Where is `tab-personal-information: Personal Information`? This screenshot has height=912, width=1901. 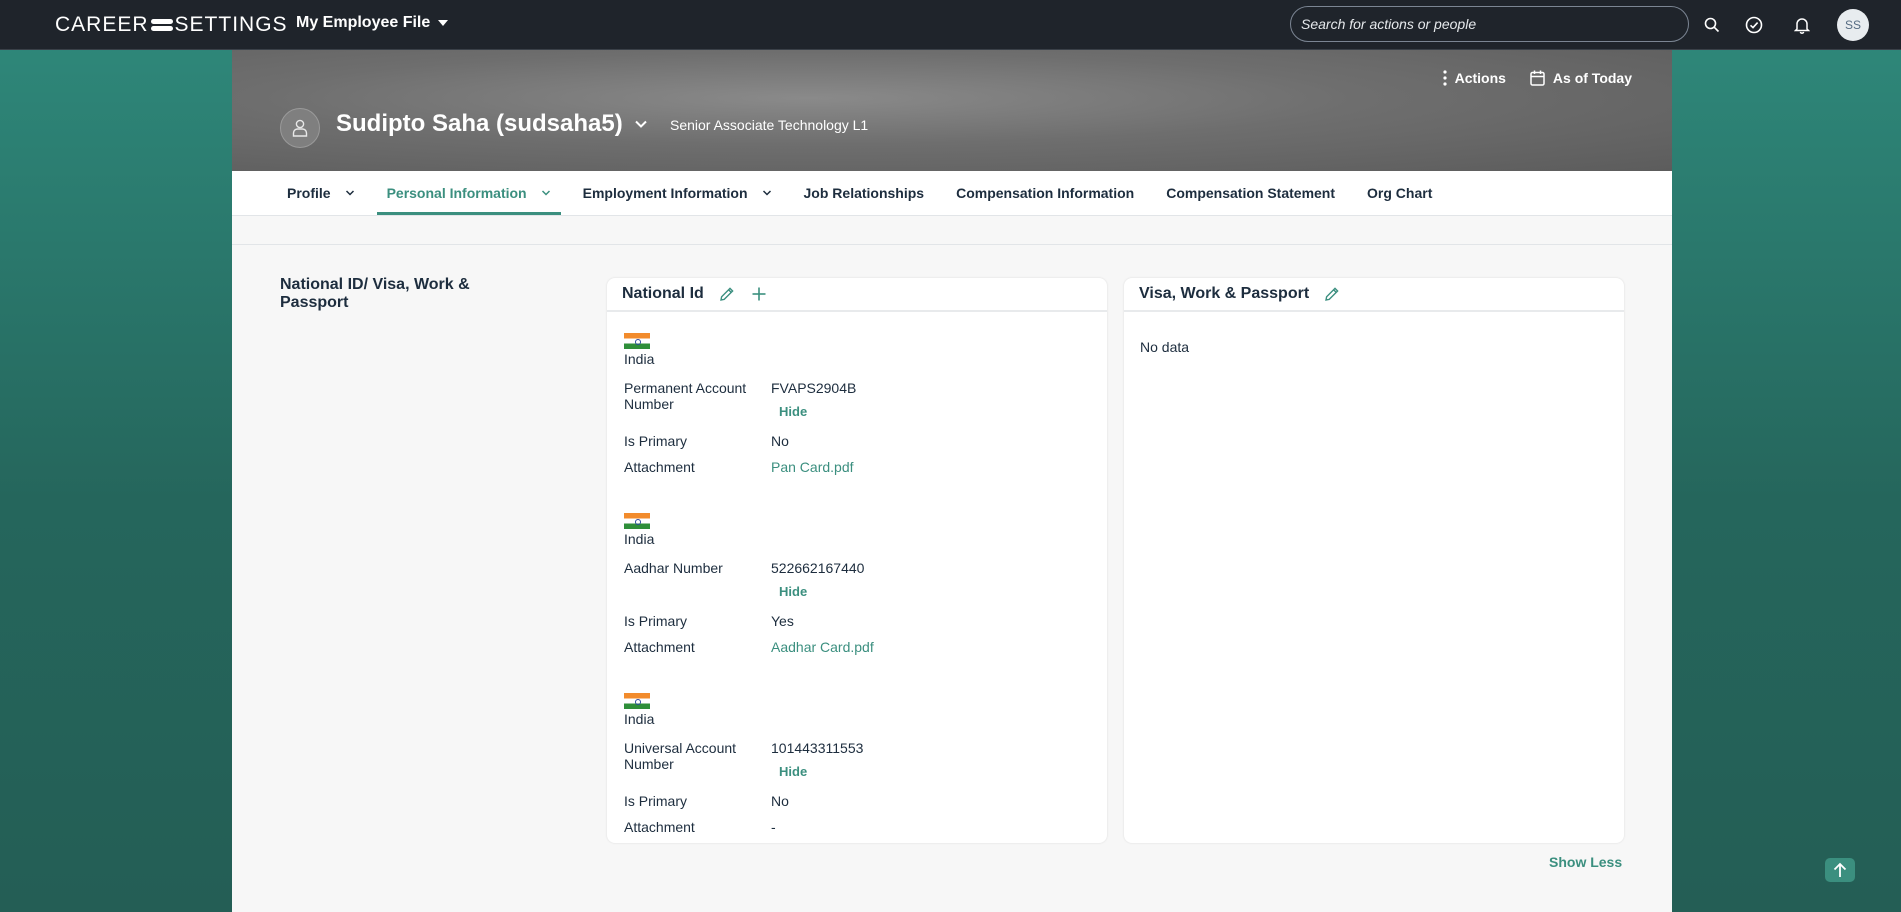 tab-personal-information: Personal Information is located at coordinates (468, 193).